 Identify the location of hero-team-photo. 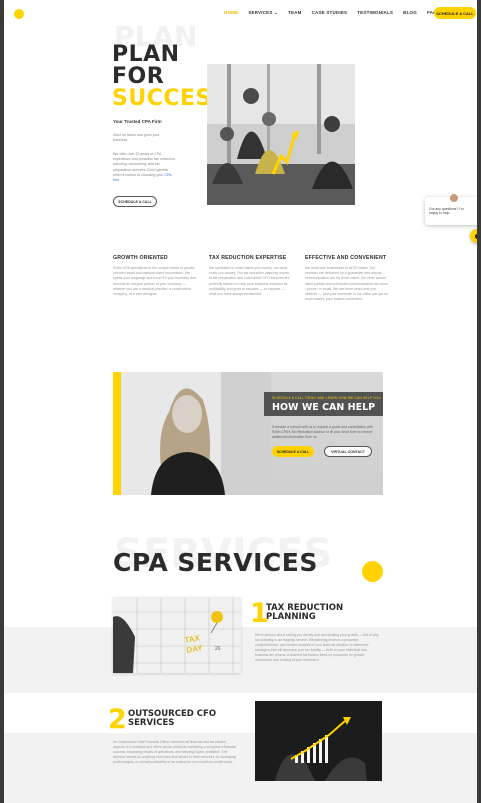
(281, 134).